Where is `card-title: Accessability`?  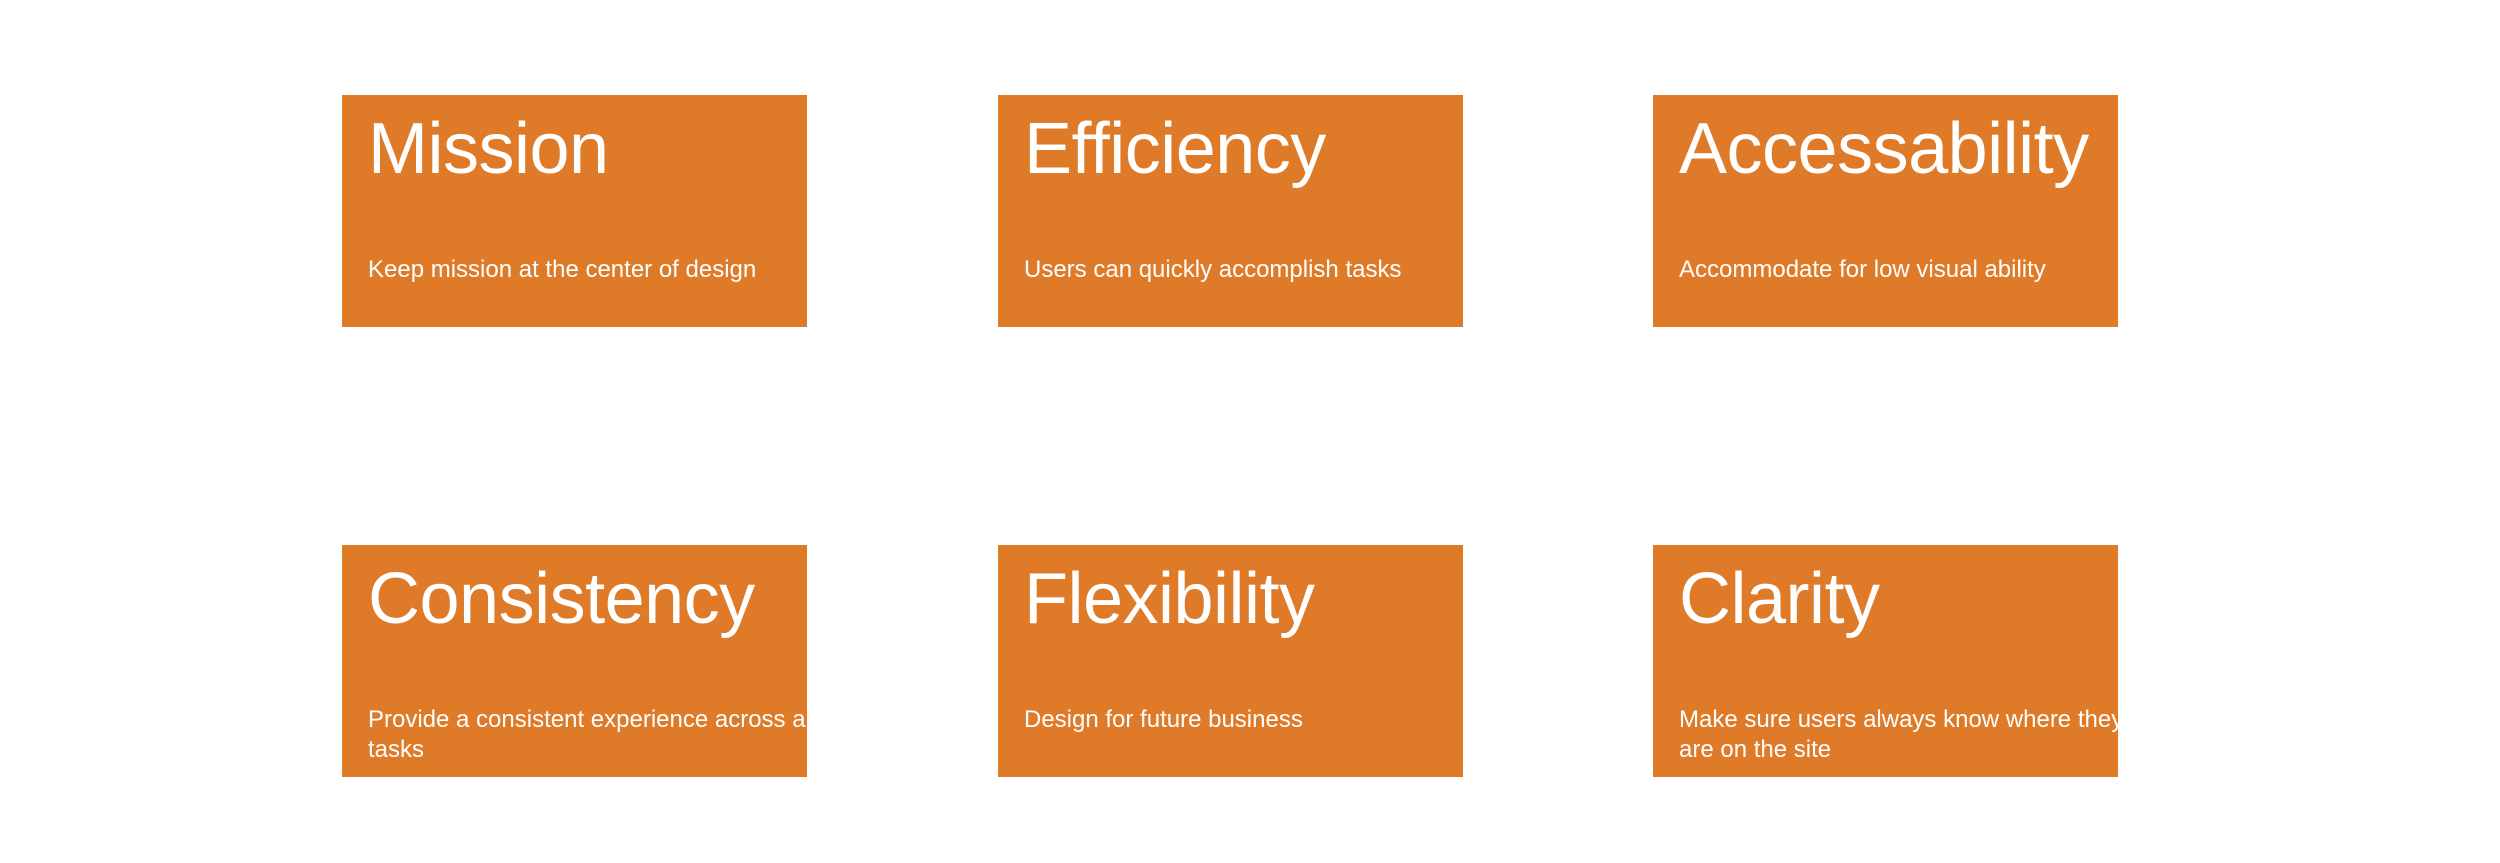
card-title: Accessability is located at coordinates (1884, 149).